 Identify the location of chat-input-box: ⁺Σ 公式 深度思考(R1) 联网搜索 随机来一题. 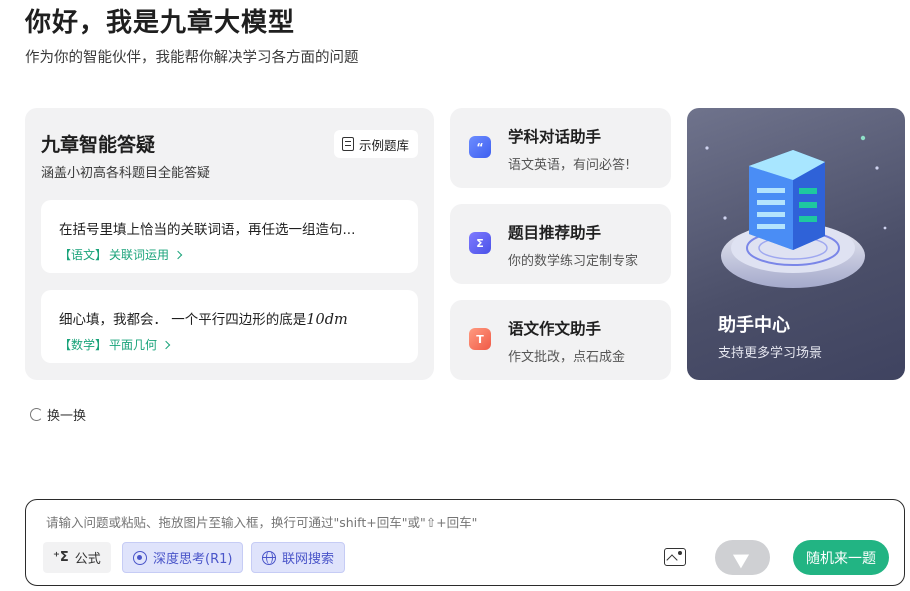
(465, 542).